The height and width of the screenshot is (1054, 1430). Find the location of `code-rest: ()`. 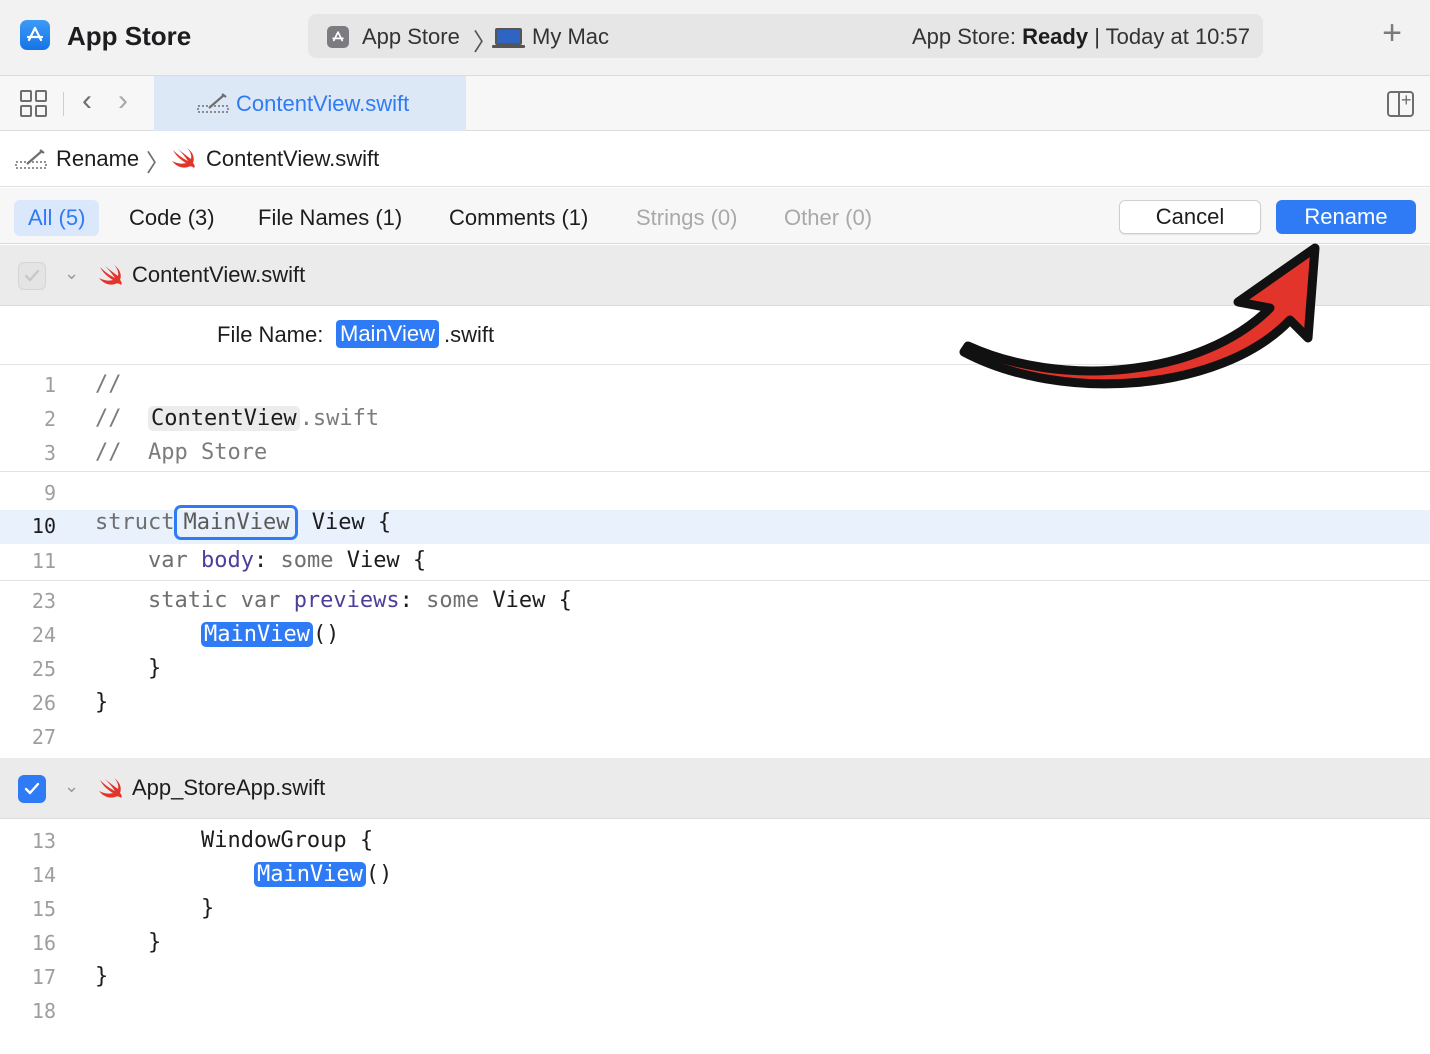

code-rest: () is located at coordinates (379, 874).